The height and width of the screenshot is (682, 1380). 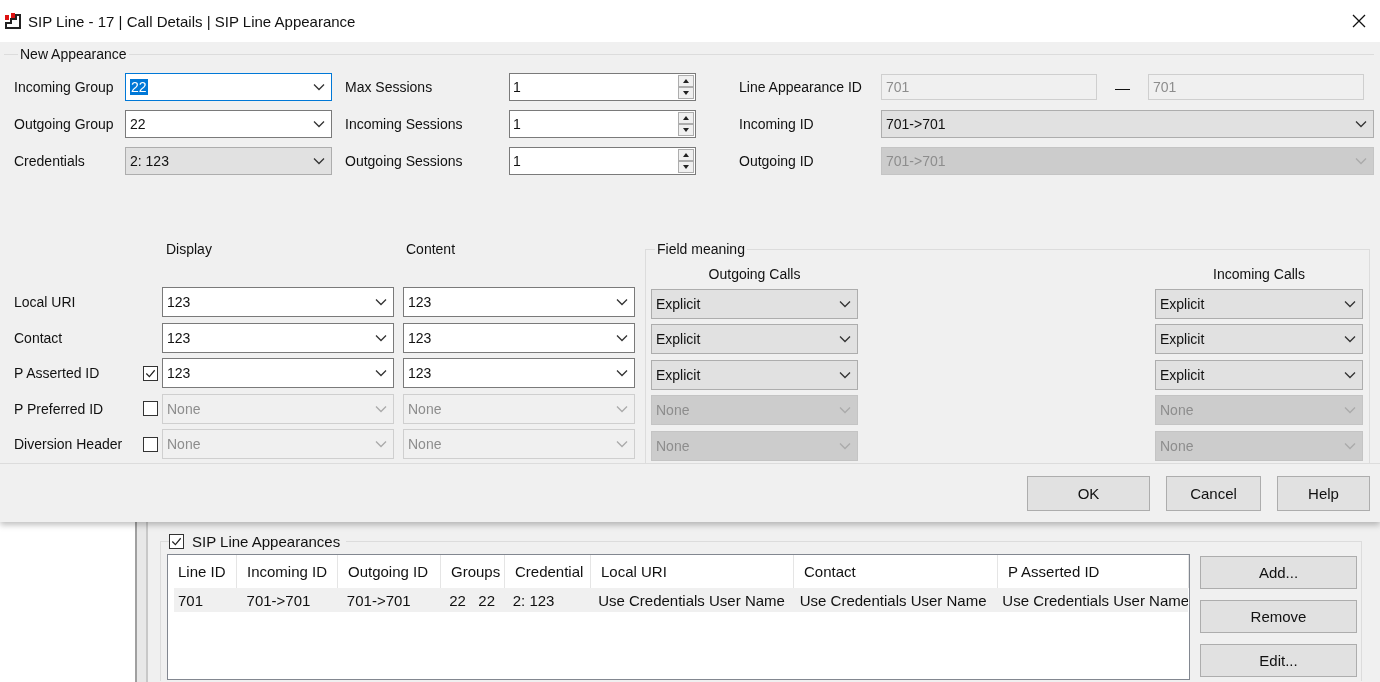 What do you see at coordinates (1259, 275) in the screenshot?
I see `column-label: Incoming Calls` at bounding box center [1259, 275].